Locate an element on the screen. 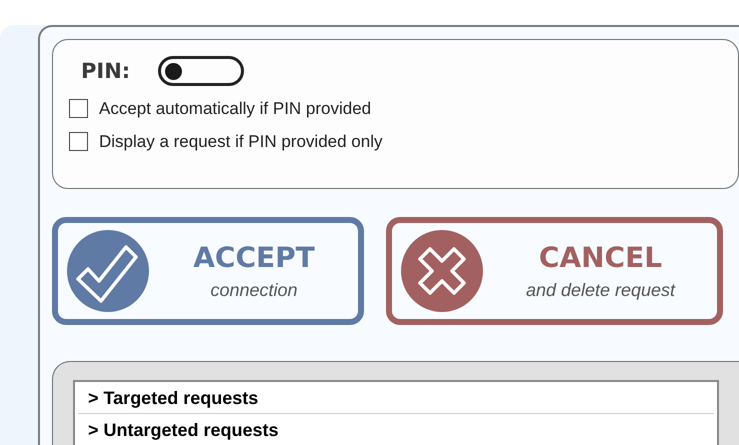 This screenshot has width=739, height=445. option-label: Accept automatically if PIN provided is located at coordinates (235, 108).